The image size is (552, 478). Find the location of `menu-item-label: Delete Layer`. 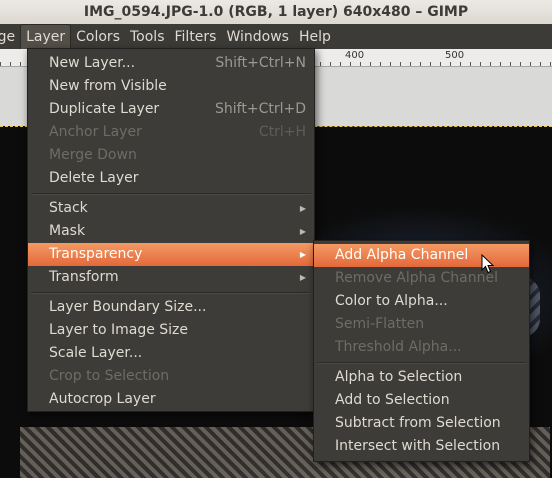

menu-item-label: Delete Layer is located at coordinates (94, 178).